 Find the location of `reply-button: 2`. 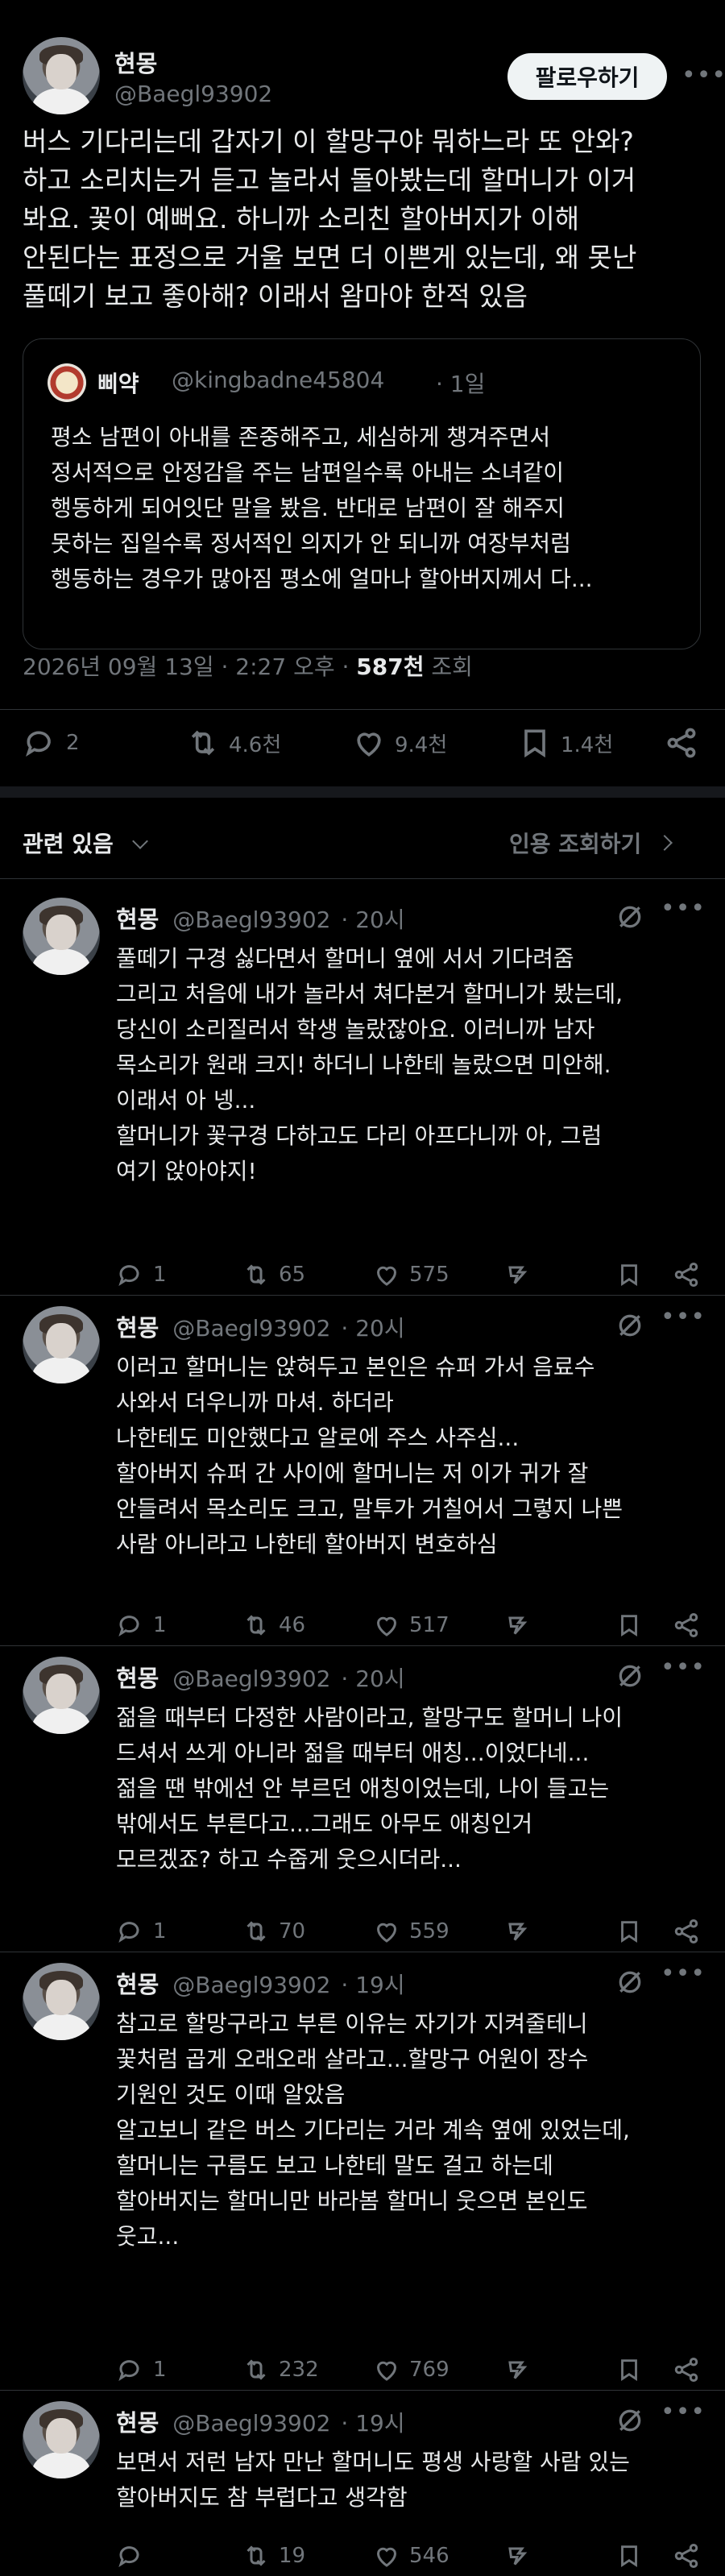

reply-button: 2 is located at coordinates (51, 743).